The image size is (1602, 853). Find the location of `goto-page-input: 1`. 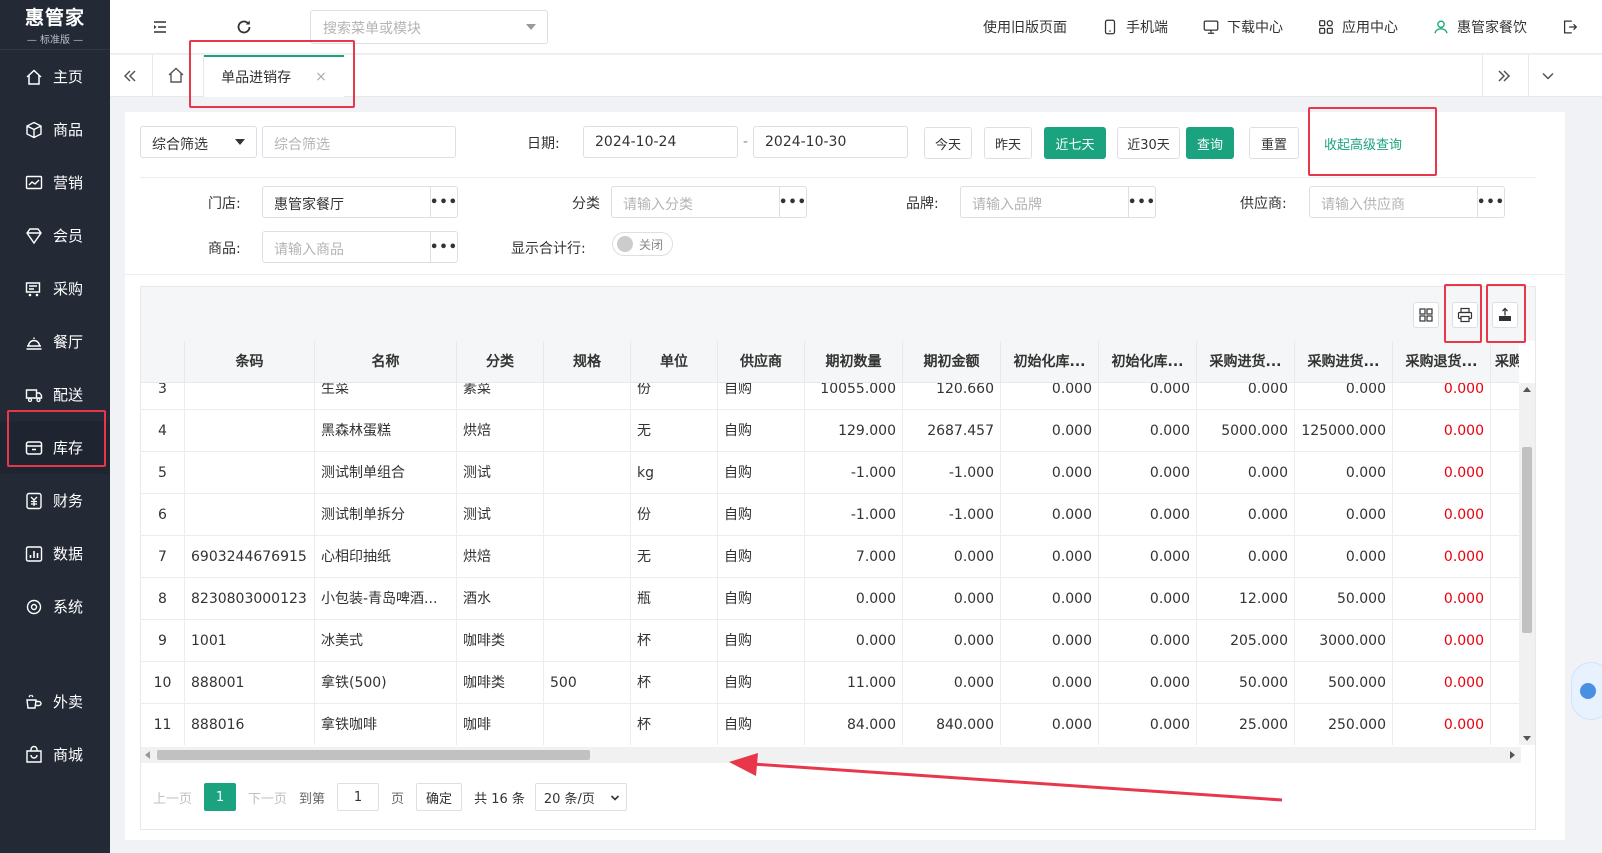

goto-page-input: 1 is located at coordinates (358, 797).